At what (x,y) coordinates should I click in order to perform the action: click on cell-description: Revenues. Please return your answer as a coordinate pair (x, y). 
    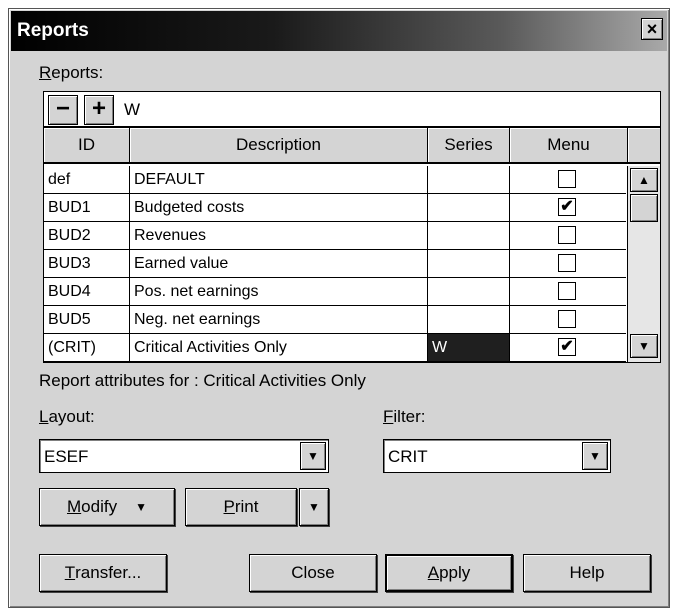
    Looking at the image, I should click on (279, 235).